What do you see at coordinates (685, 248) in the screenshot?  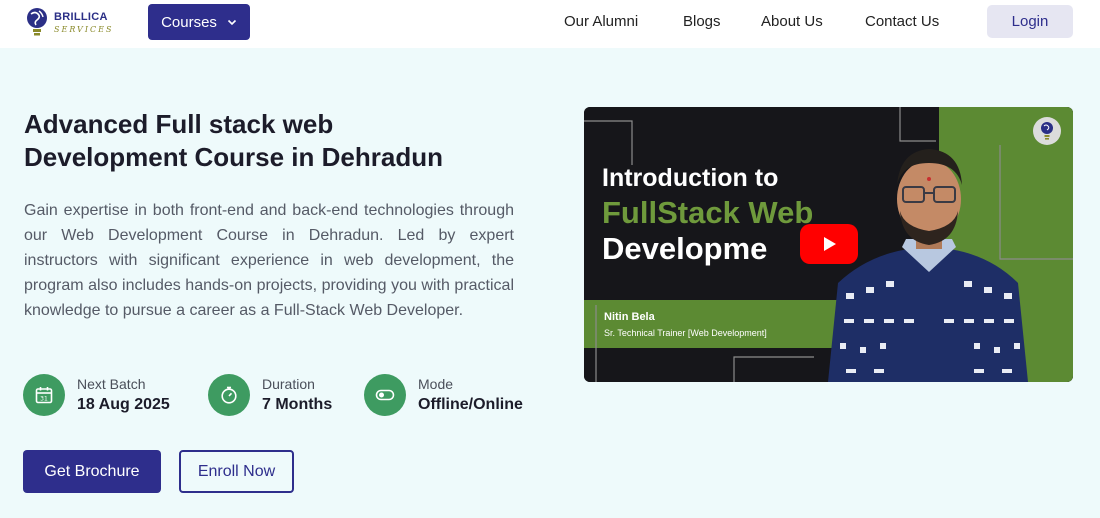 I see `video-title-line-3: Developme` at bounding box center [685, 248].